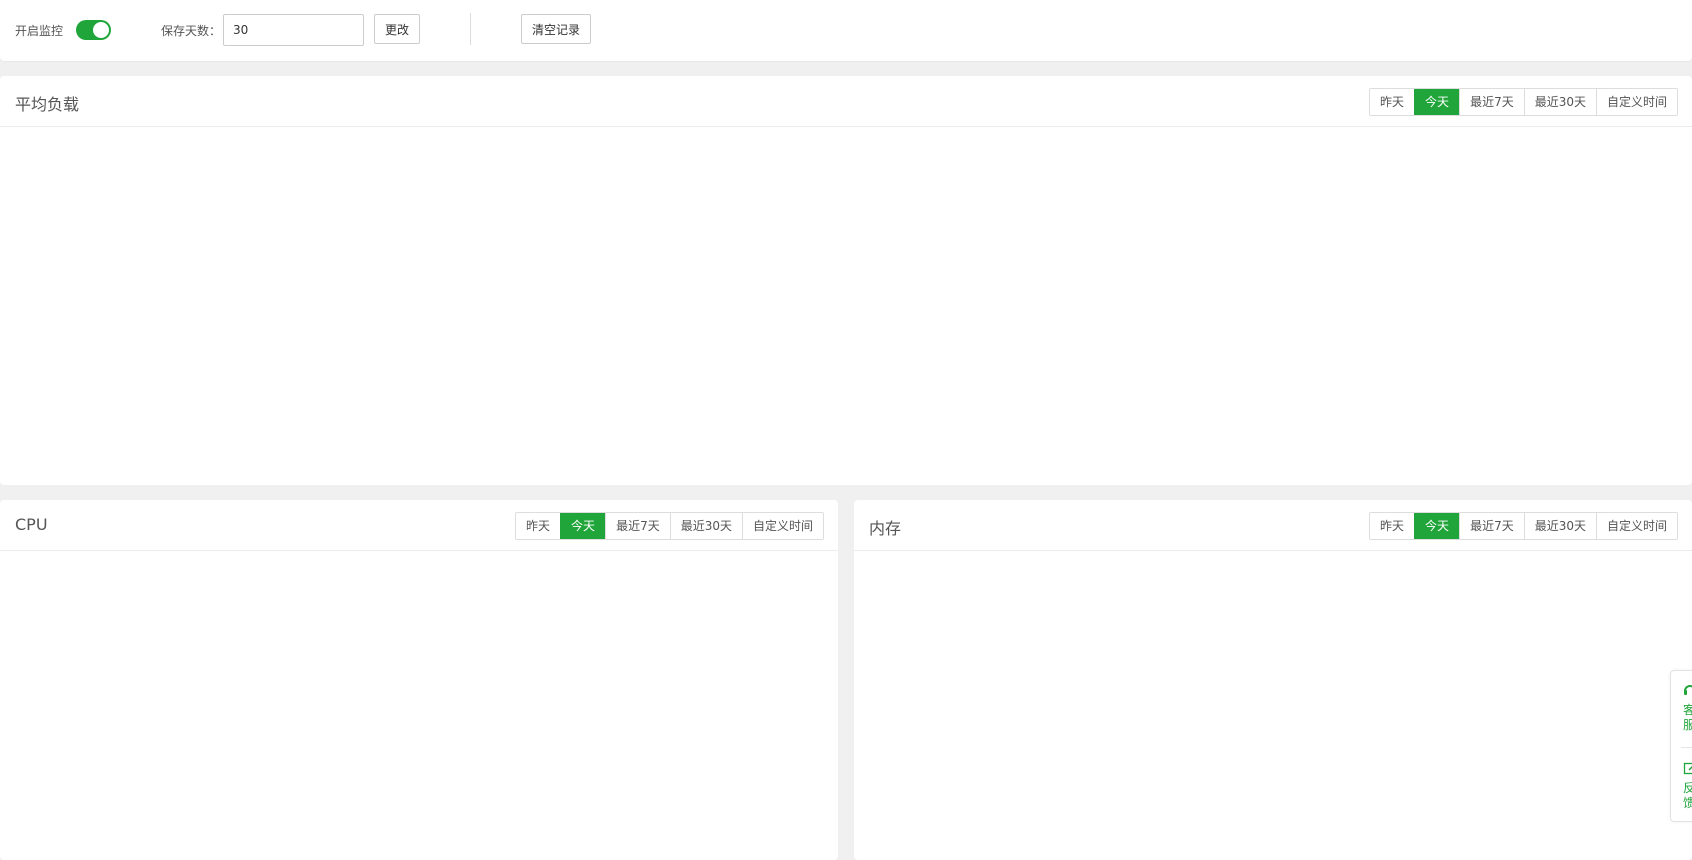 The height and width of the screenshot is (860, 1692). I want to click on monitor-toggle, so click(93, 30).